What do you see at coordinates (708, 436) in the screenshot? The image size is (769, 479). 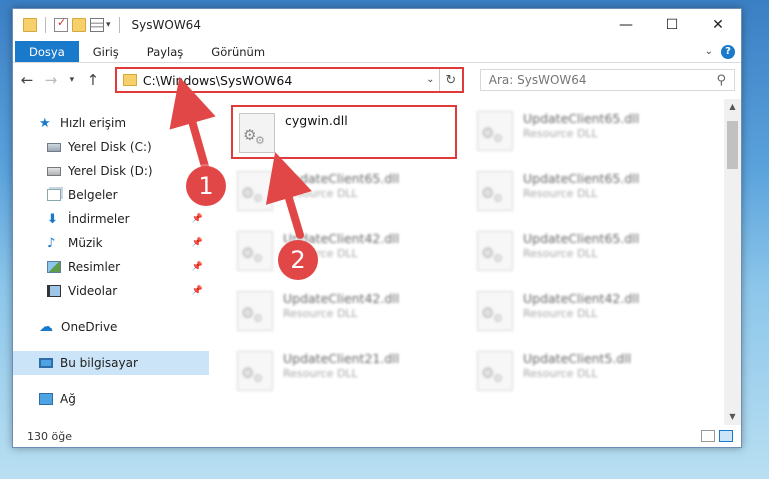 I see `details-view-icon` at bounding box center [708, 436].